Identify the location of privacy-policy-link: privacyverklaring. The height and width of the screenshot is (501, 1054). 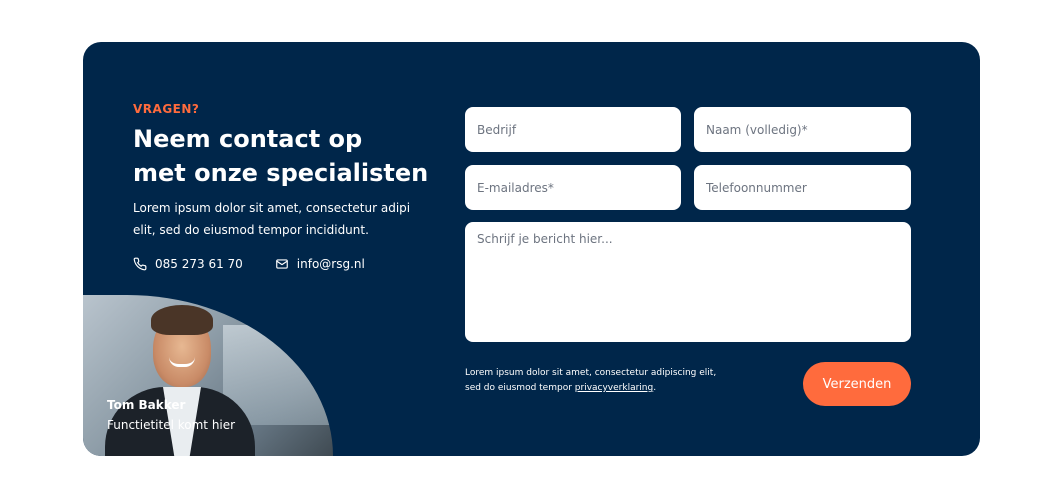
(614, 388).